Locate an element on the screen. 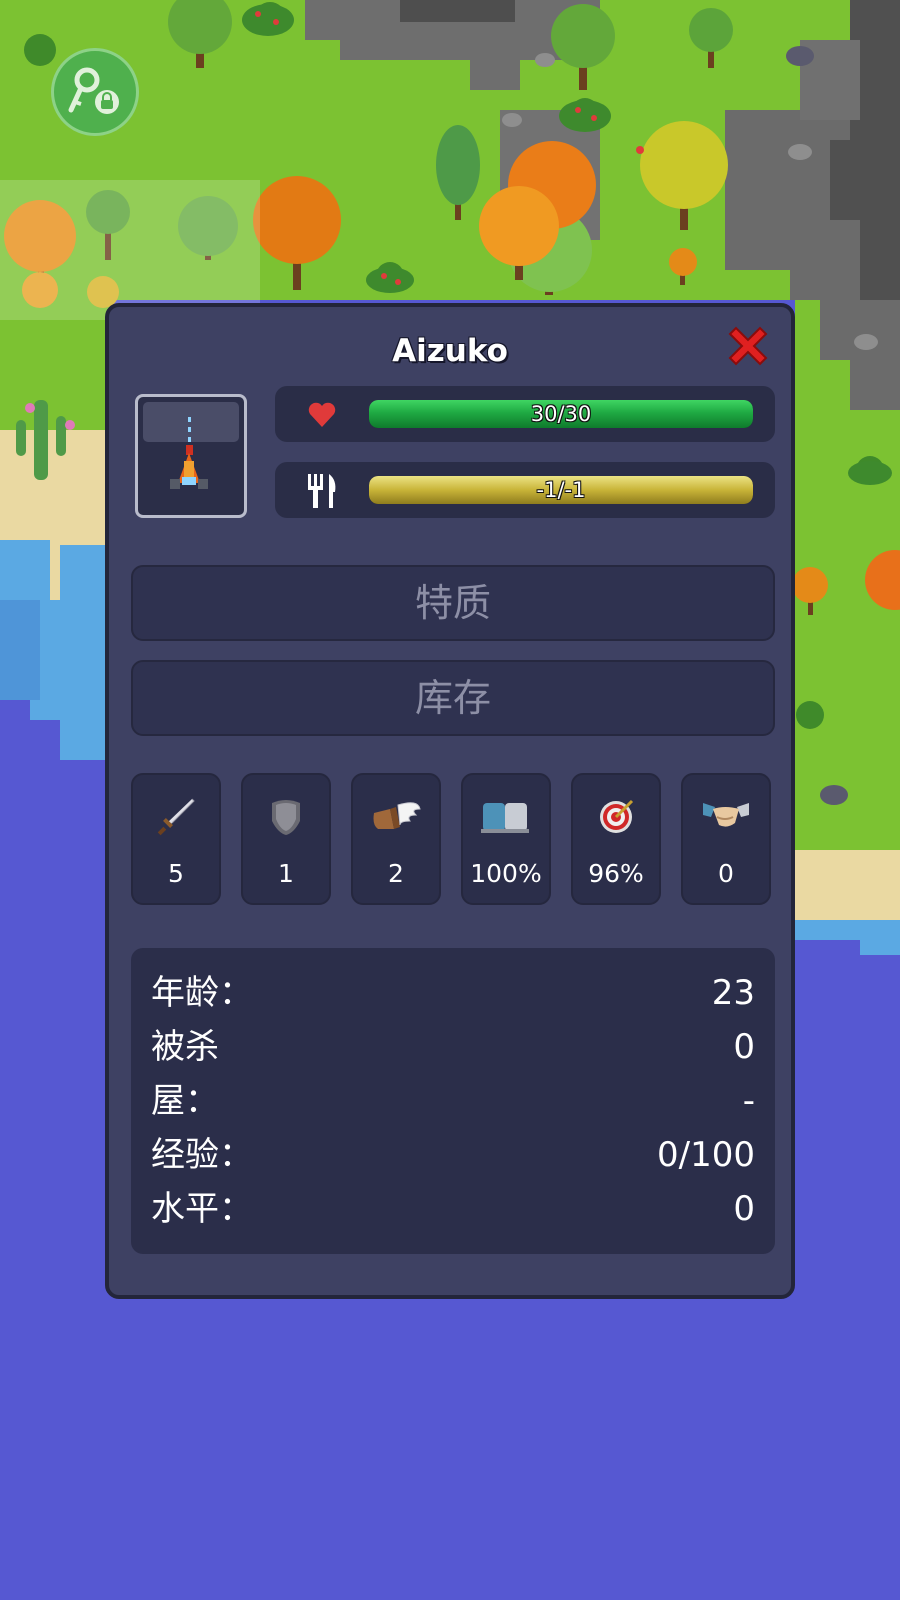 The width and height of the screenshot is (900, 1600). stat-value: 100% is located at coordinates (506, 873).